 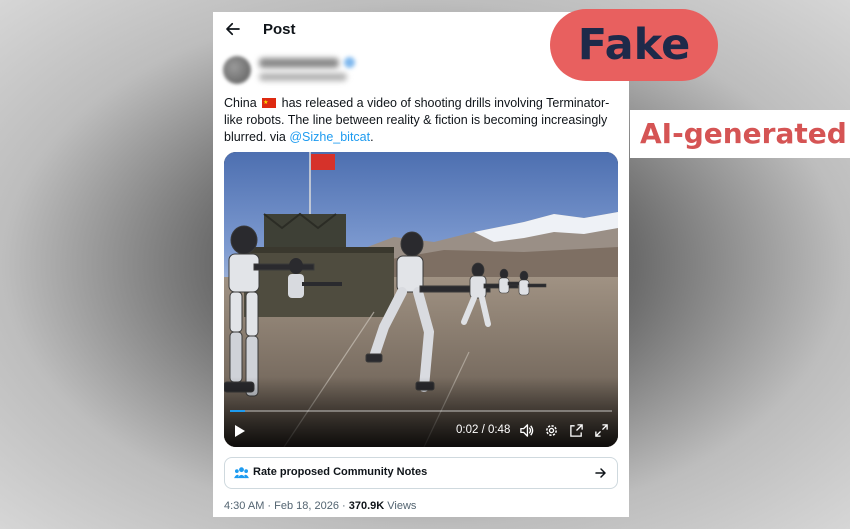 I want to click on play-icon, so click(x=240, y=431).